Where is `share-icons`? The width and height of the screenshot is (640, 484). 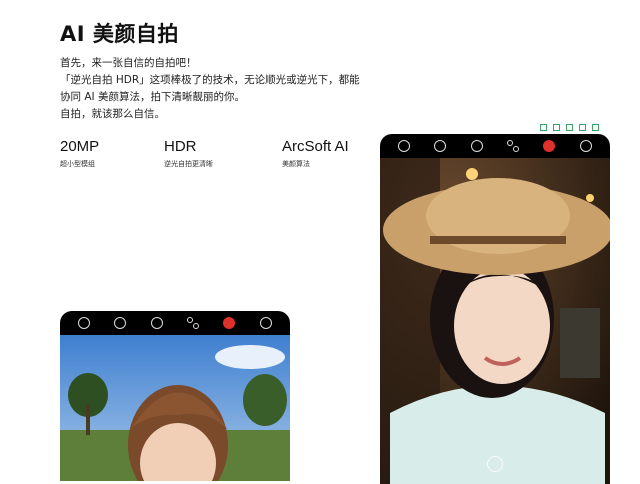
share-icons is located at coordinates (569, 127).